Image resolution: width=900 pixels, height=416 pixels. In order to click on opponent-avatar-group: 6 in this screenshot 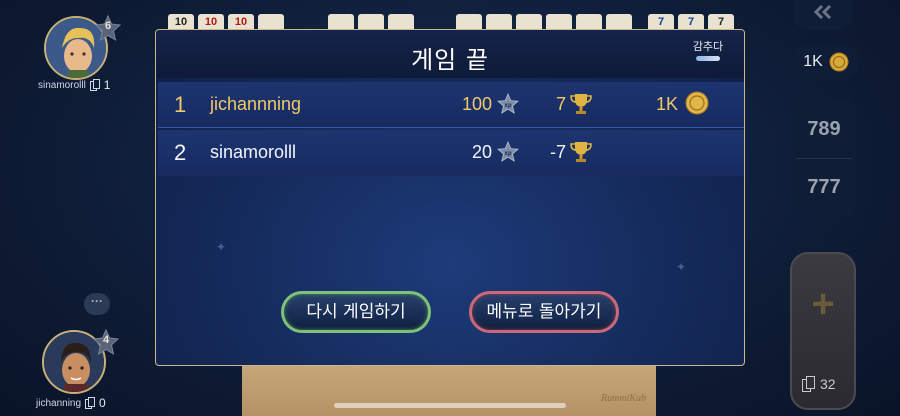, I will do `click(83, 47)`.